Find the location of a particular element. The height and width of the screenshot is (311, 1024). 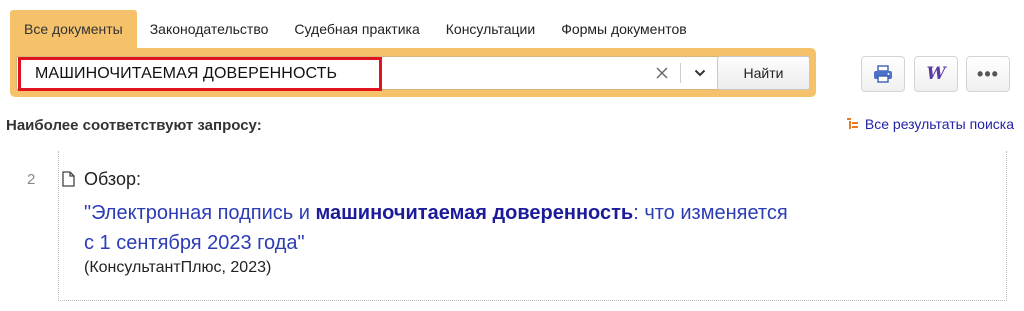

chevron-down-icon is located at coordinates (700, 73).